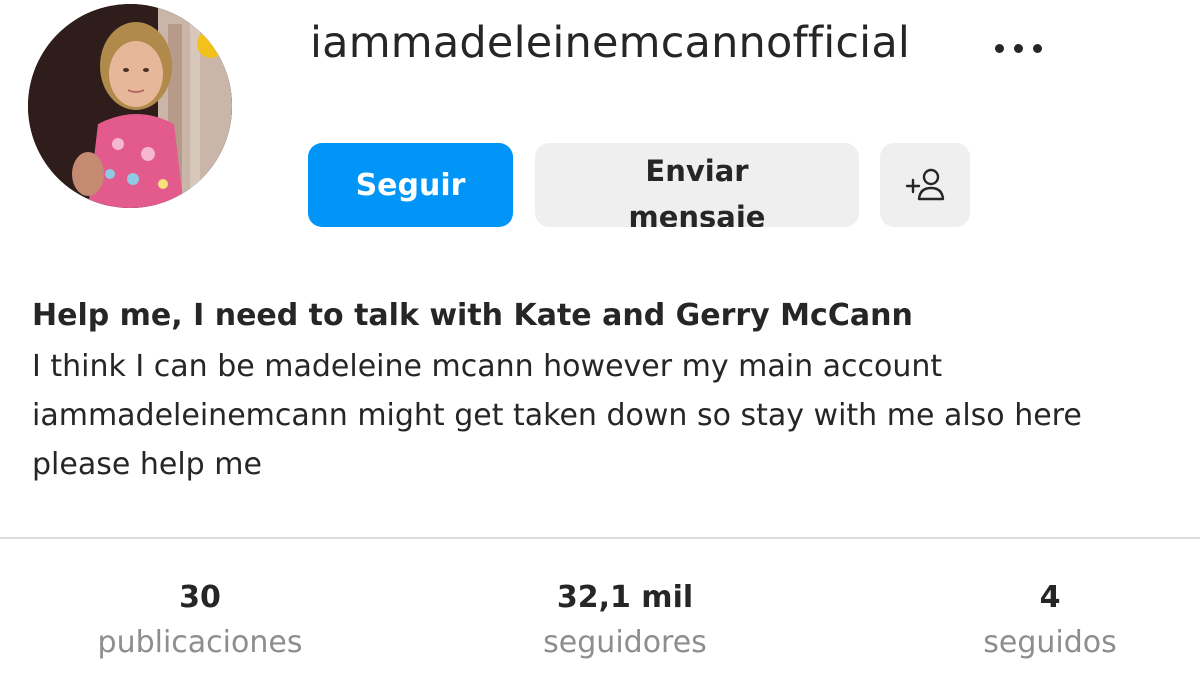 The image size is (1200, 675). What do you see at coordinates (200, 597) in the screenshot?
I see `posts-count: 30` at bounding box center [200, 597].